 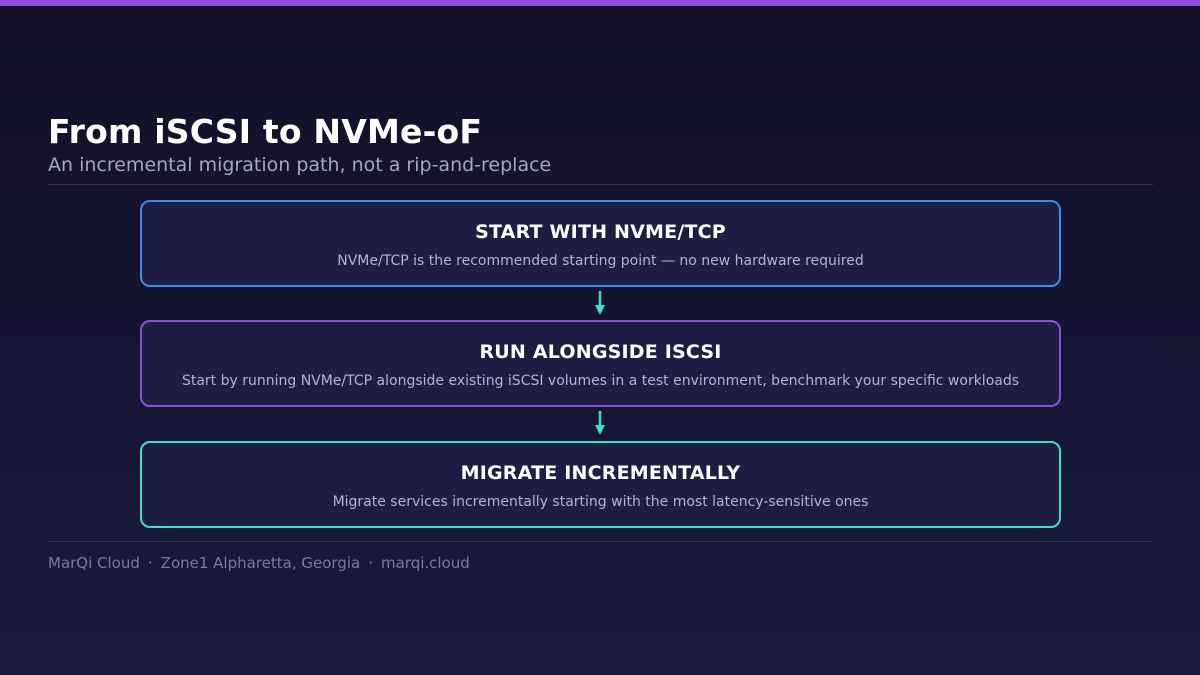 What do you see at coordinates (600, 184) in the screenshot?
I see `header-divider` at bounding box center [600, 184].